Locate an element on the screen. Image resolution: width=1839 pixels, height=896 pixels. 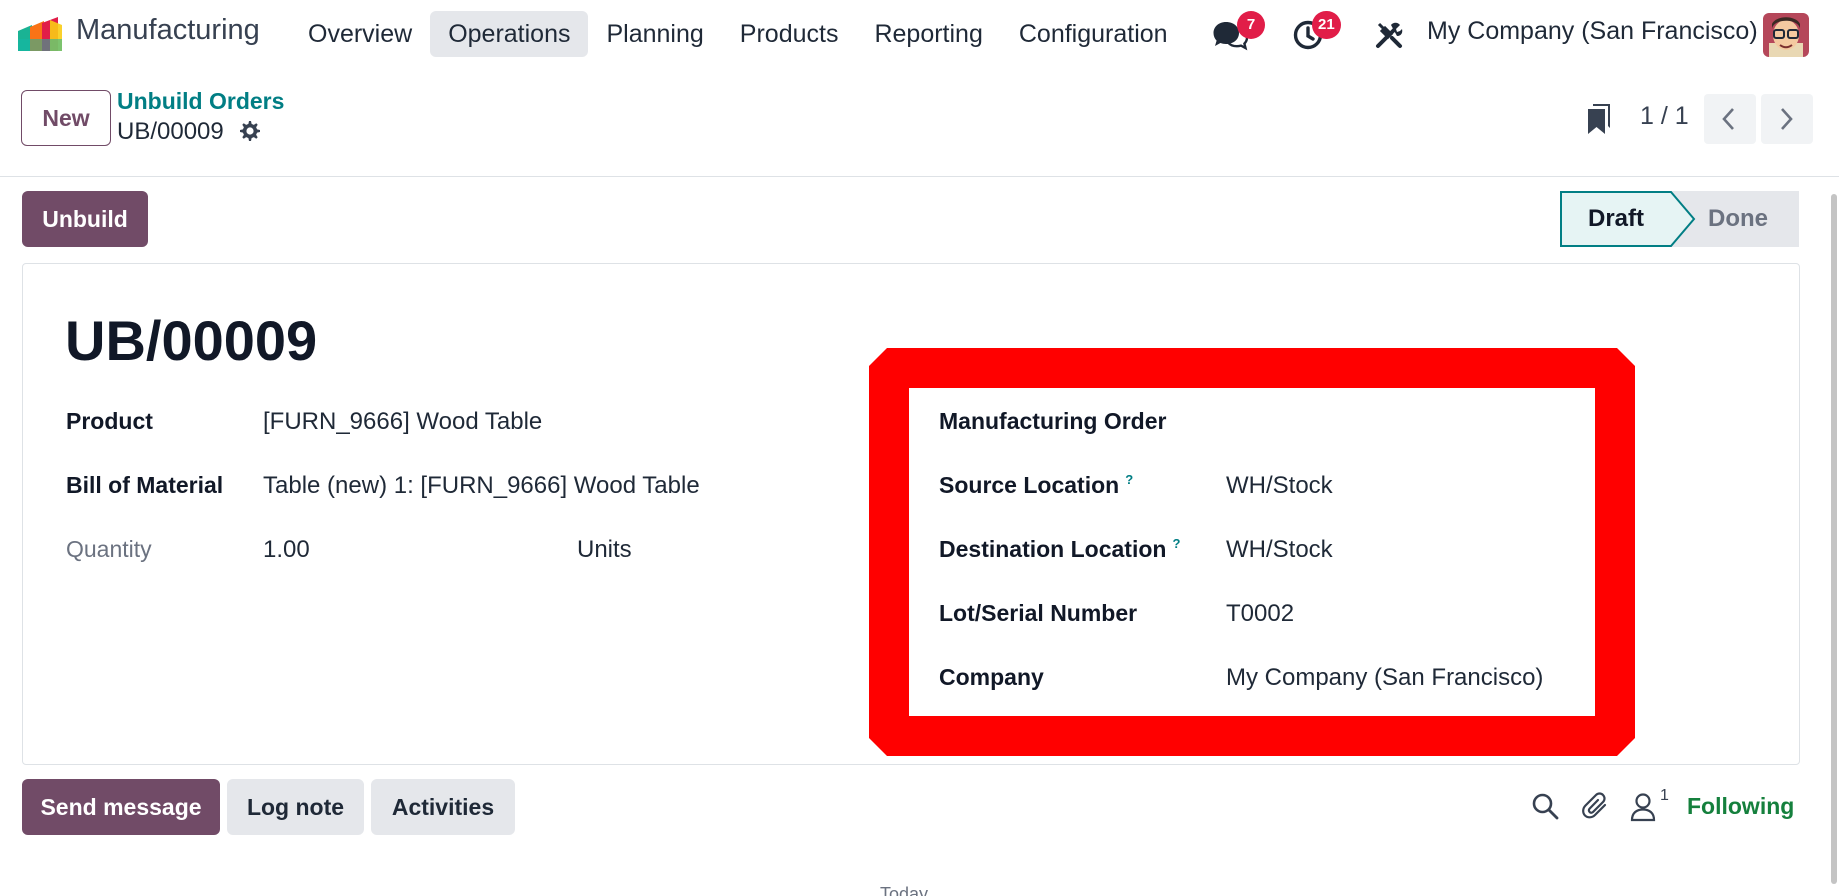
breadcrumb-unbuild-orders: Unbuild Orders is located at coordinates (200, 101).